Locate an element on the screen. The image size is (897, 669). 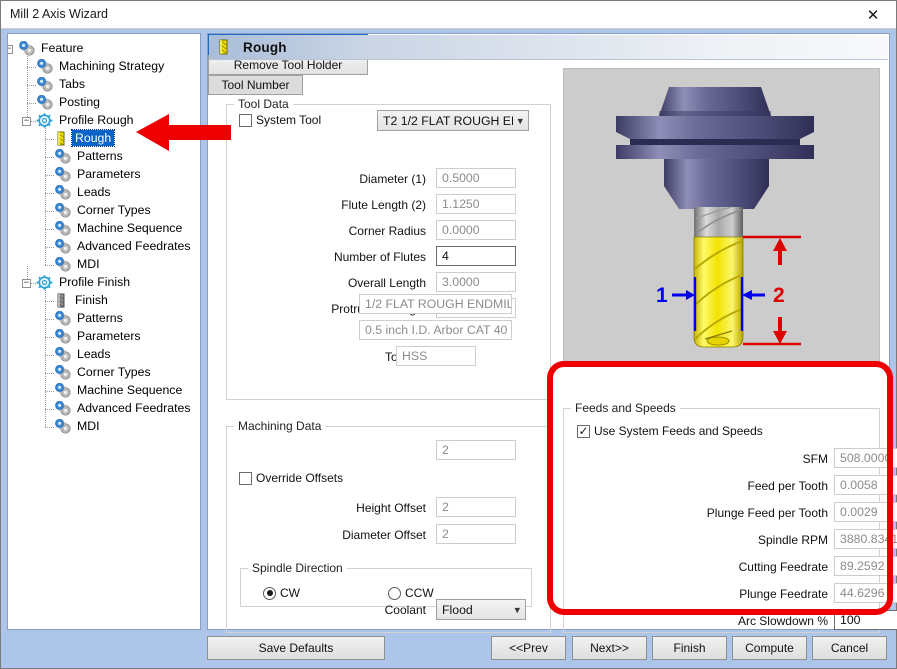
tool-label-field: 1/2 FLAT ROUGH ENDMILL - STA is located at coordinates (435, 304).